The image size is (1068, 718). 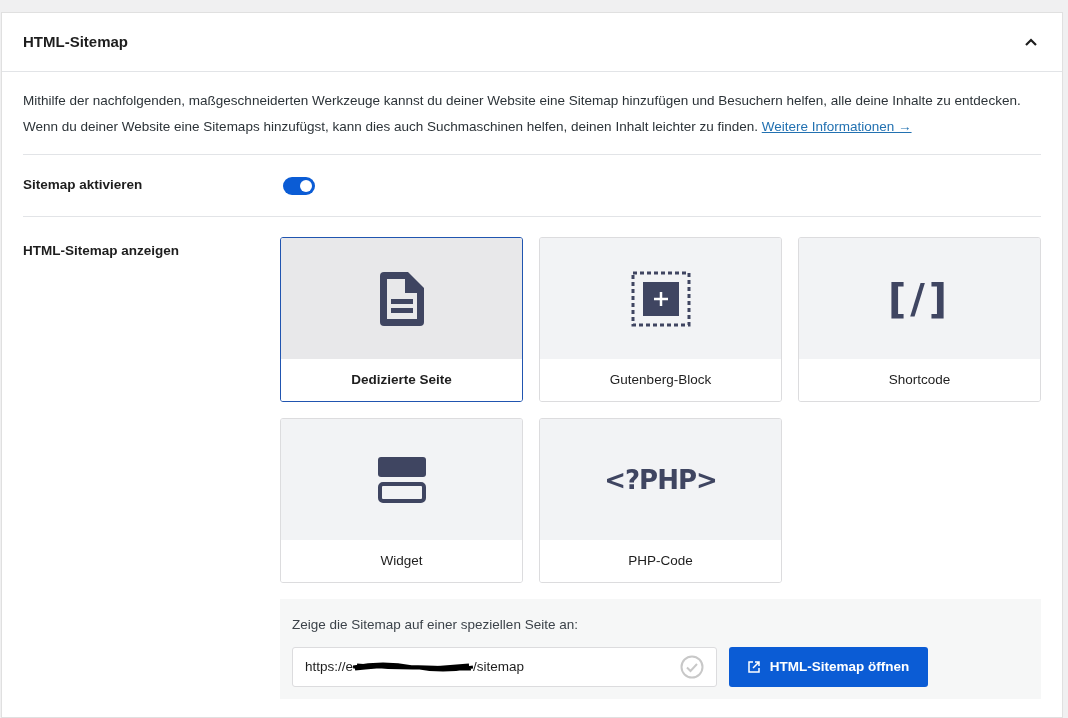 I want to click on document-icon, so click(x=401, y=298).